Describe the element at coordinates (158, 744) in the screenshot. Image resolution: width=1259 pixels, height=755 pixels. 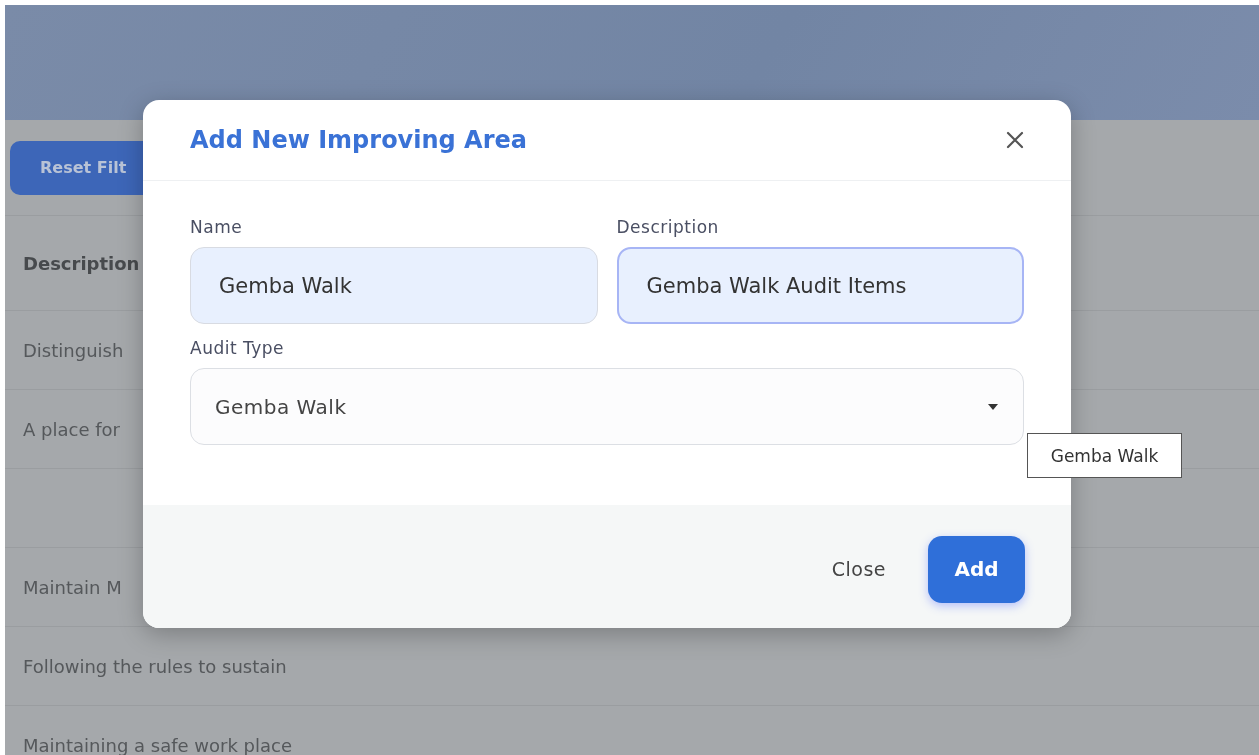
I see `table-cell: Maintaining a safe work place` at that location.